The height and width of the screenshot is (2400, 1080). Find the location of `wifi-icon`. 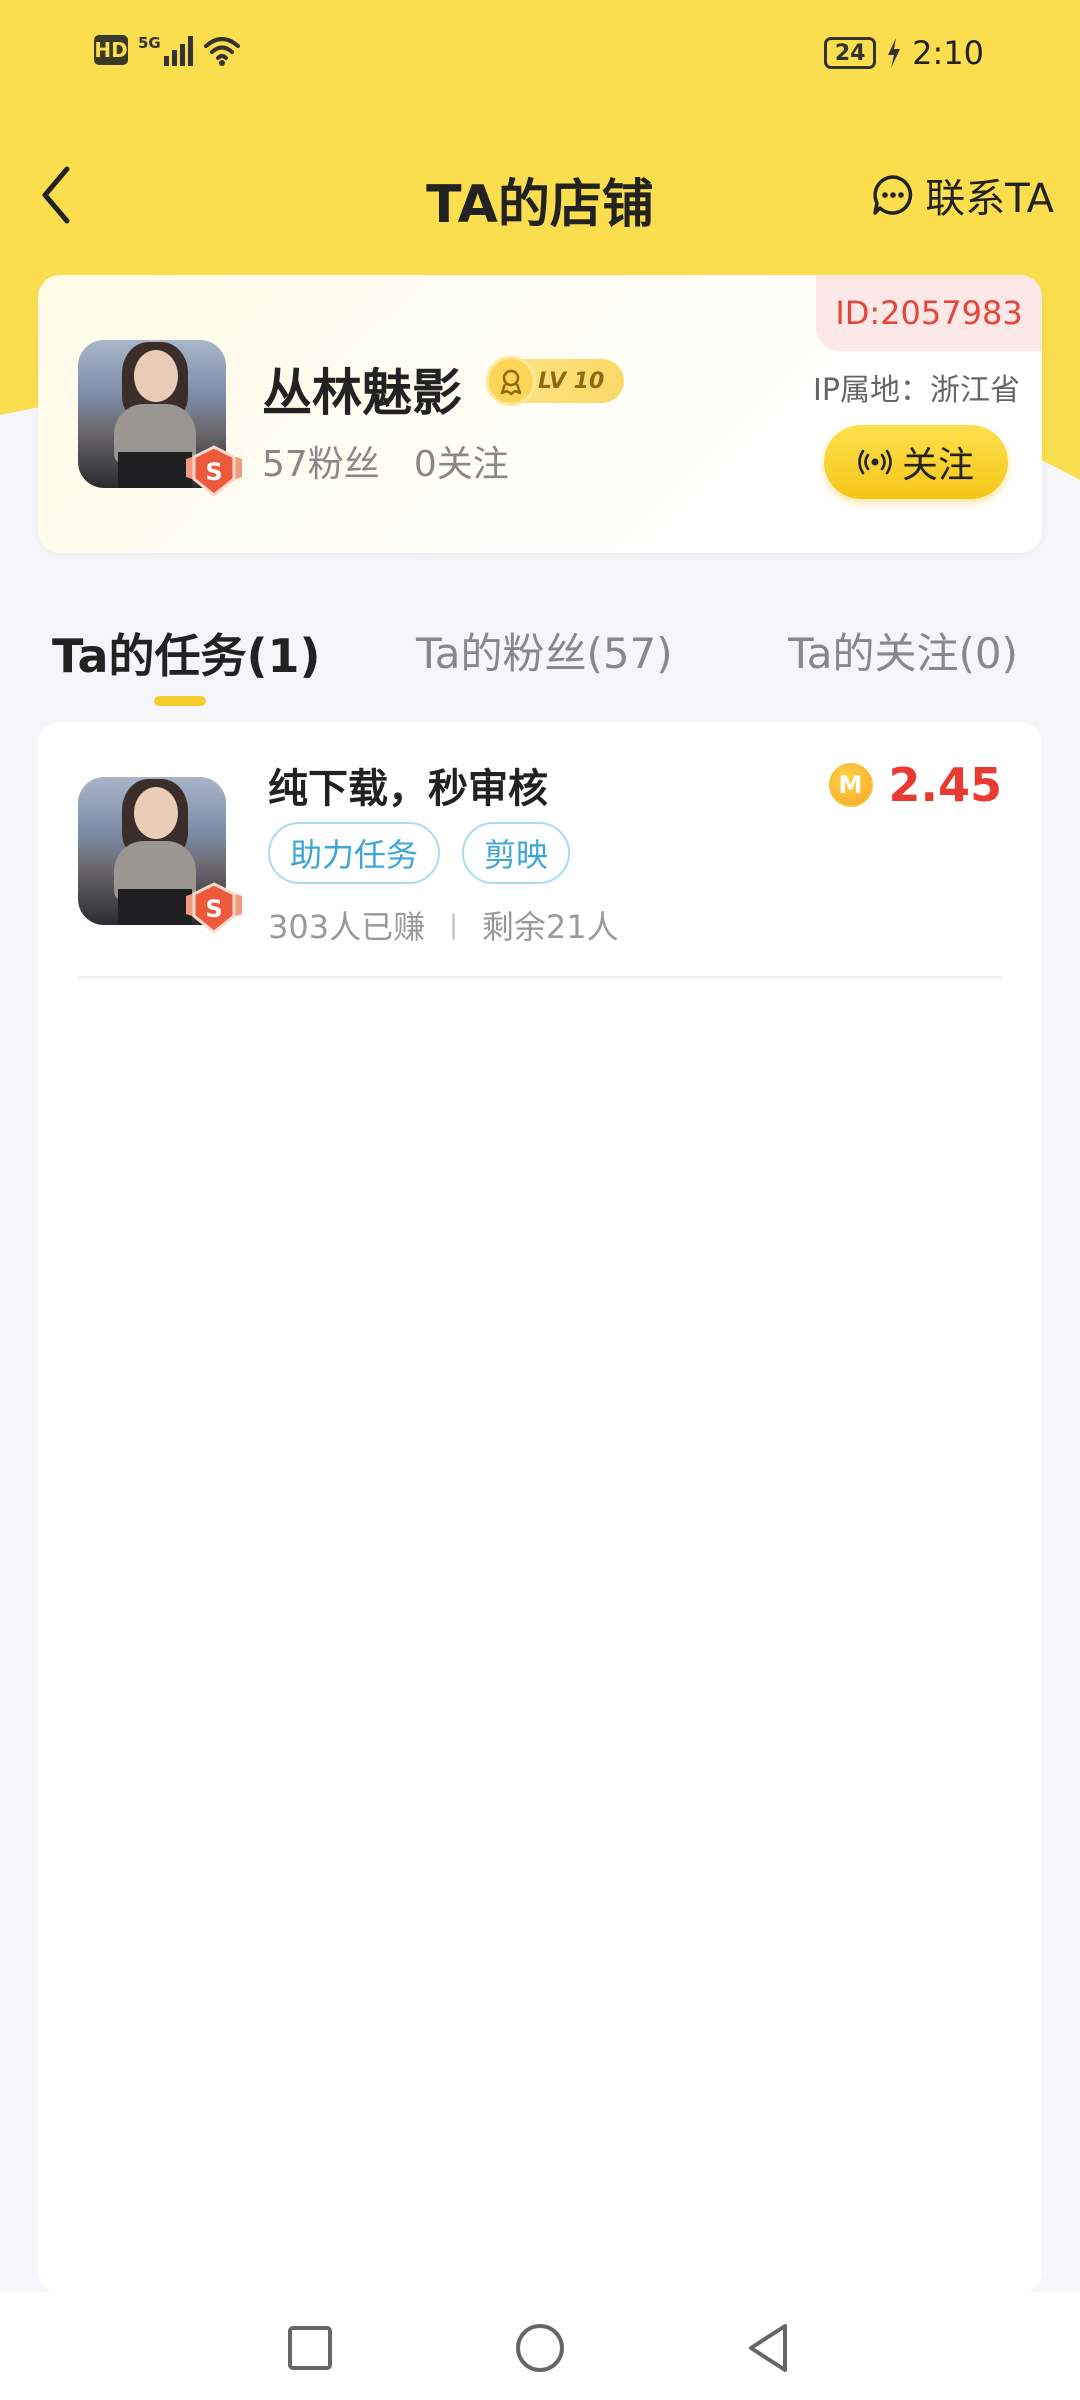

wifi-icon is located at coordinates (221, 51).